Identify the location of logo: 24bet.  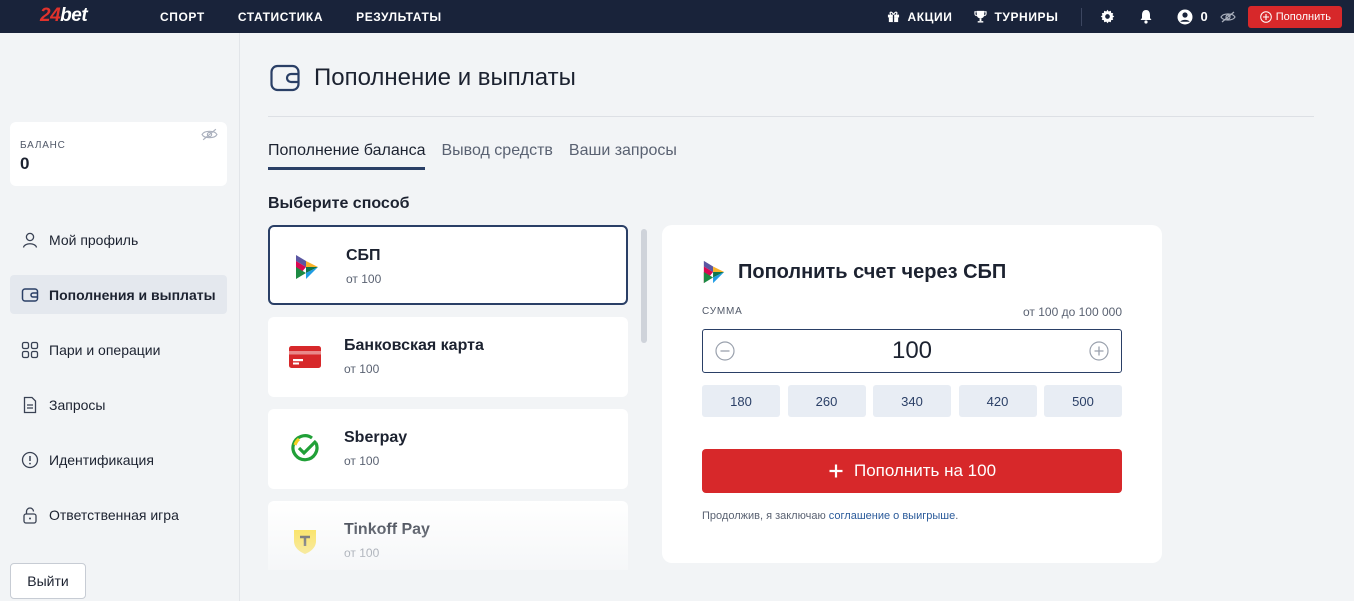
(64, 16).